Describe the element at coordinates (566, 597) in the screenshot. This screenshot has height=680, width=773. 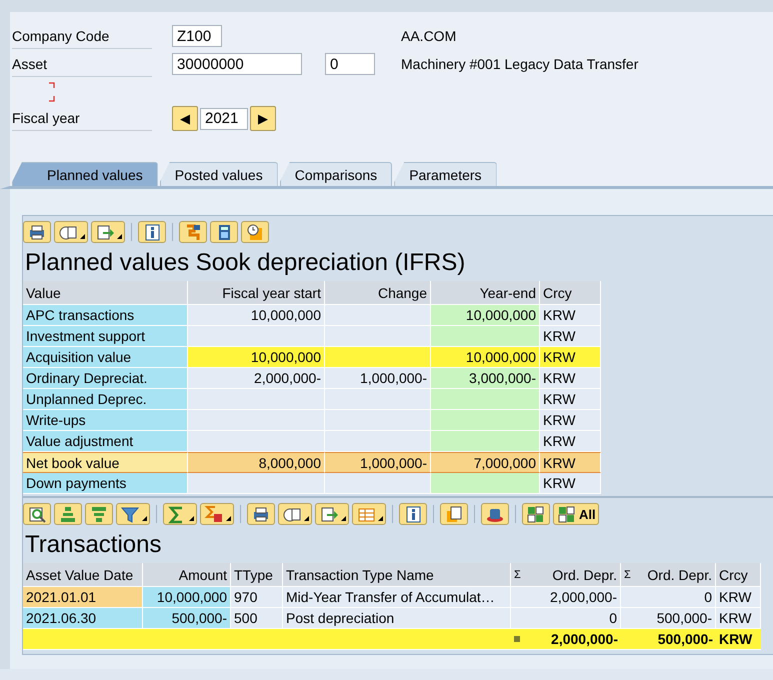
I see `table-cell: 2,000,000-` at that location.